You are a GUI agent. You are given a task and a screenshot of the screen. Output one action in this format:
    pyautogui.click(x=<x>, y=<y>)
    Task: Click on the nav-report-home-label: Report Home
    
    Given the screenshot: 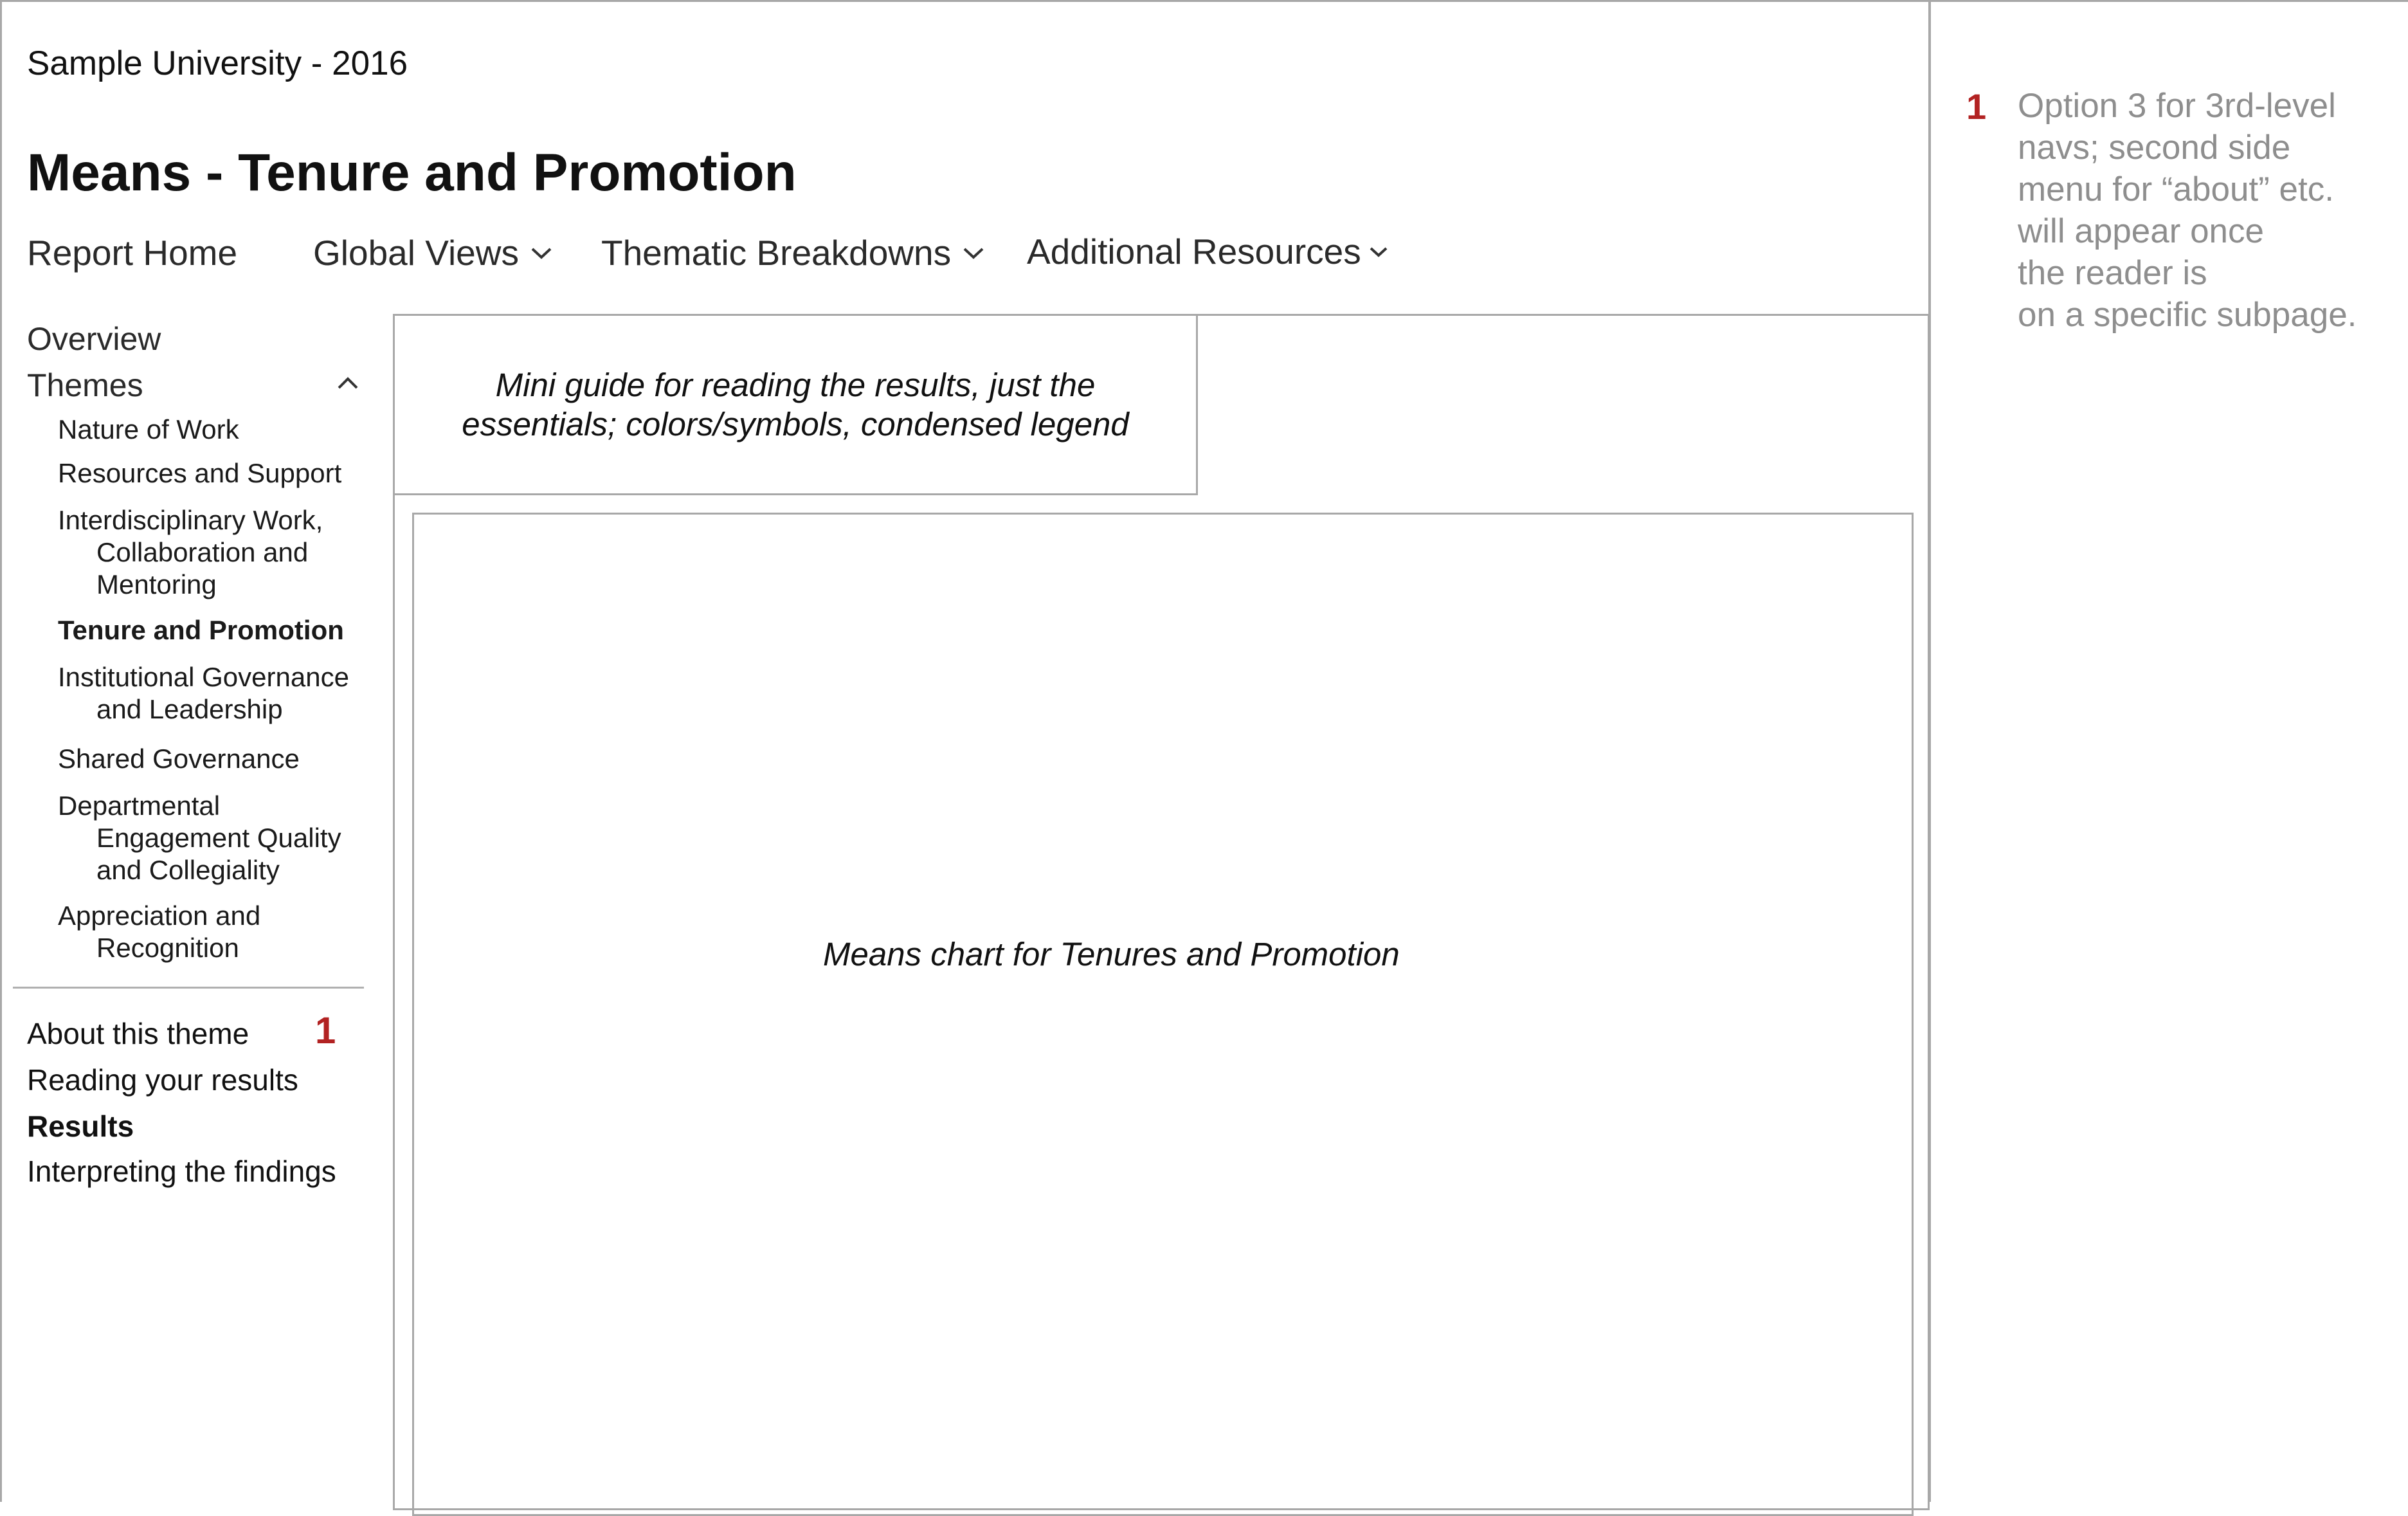 What is the action you would take?
    pyautogui.click(x=133, y=253)
    